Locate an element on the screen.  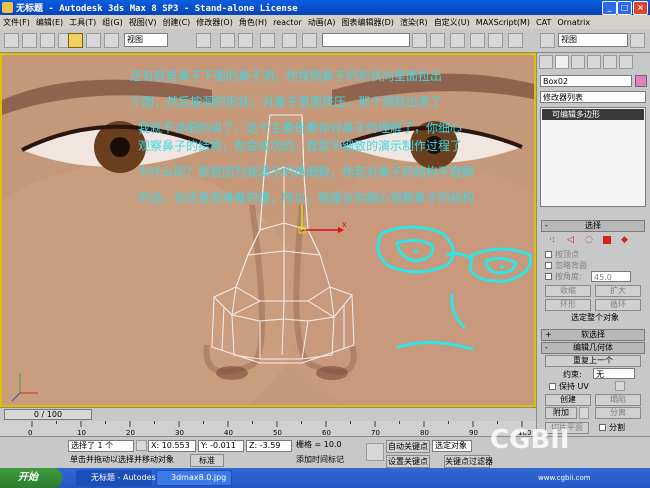
render-scene-icon is located at coordinates (547, 40).